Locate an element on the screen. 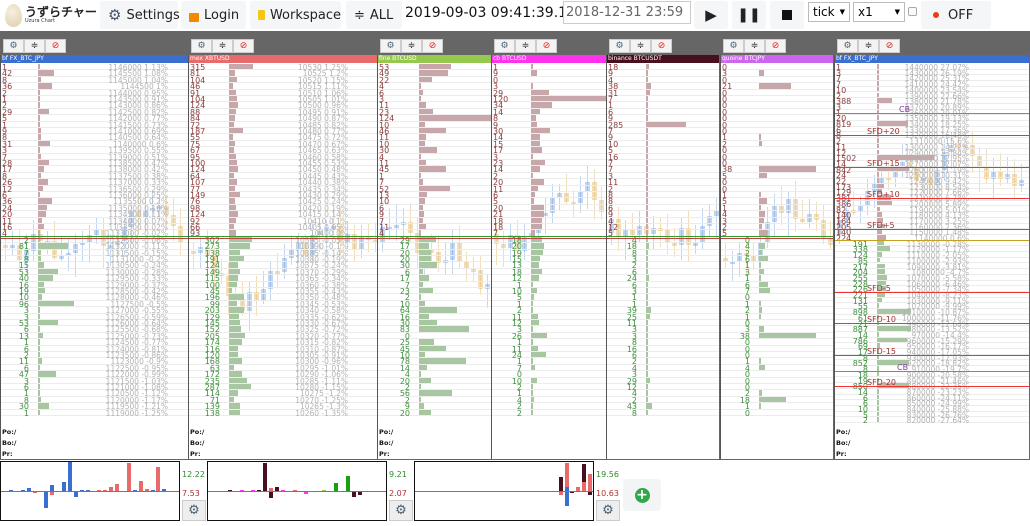  settings-button: ⚙ Settings is located at coordinates (140, 15).